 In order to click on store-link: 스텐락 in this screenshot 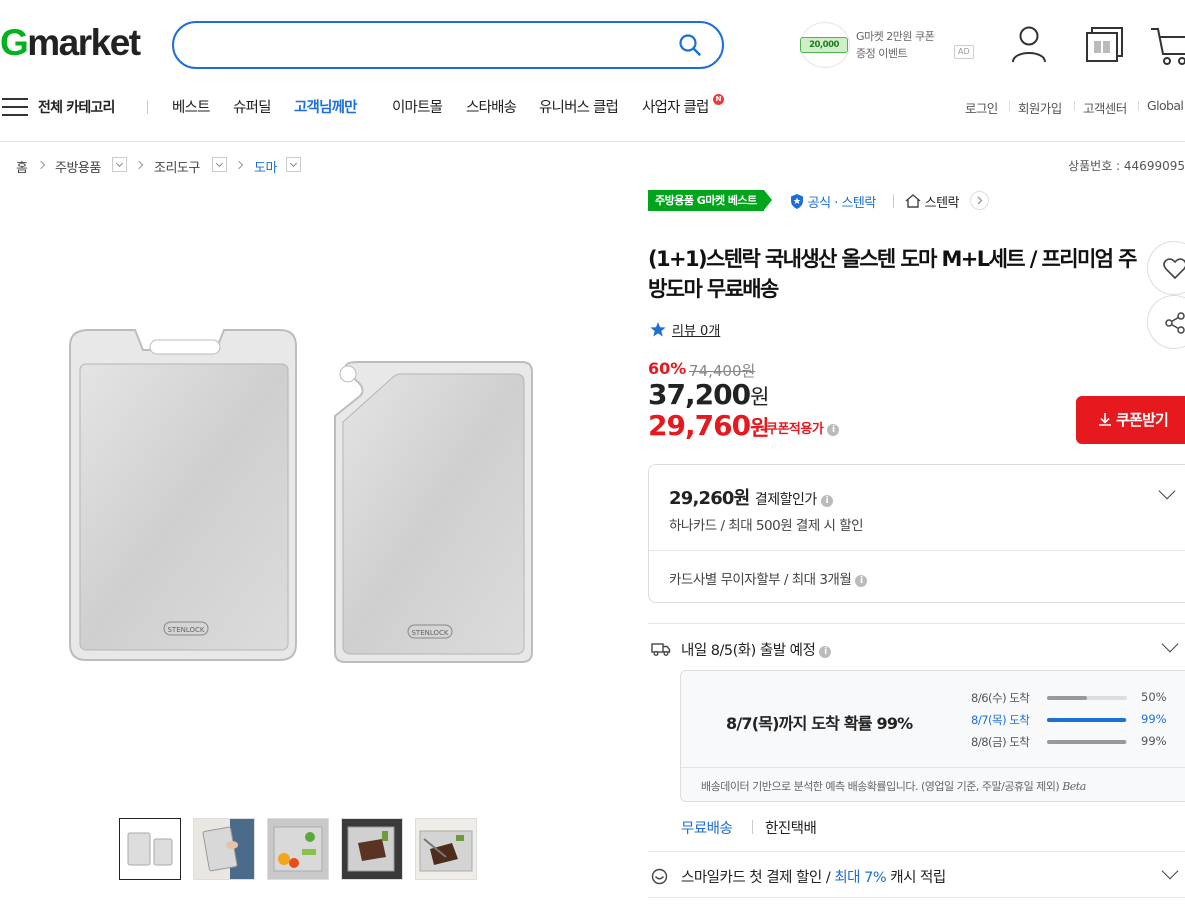, I will do `click(932, 201)`.